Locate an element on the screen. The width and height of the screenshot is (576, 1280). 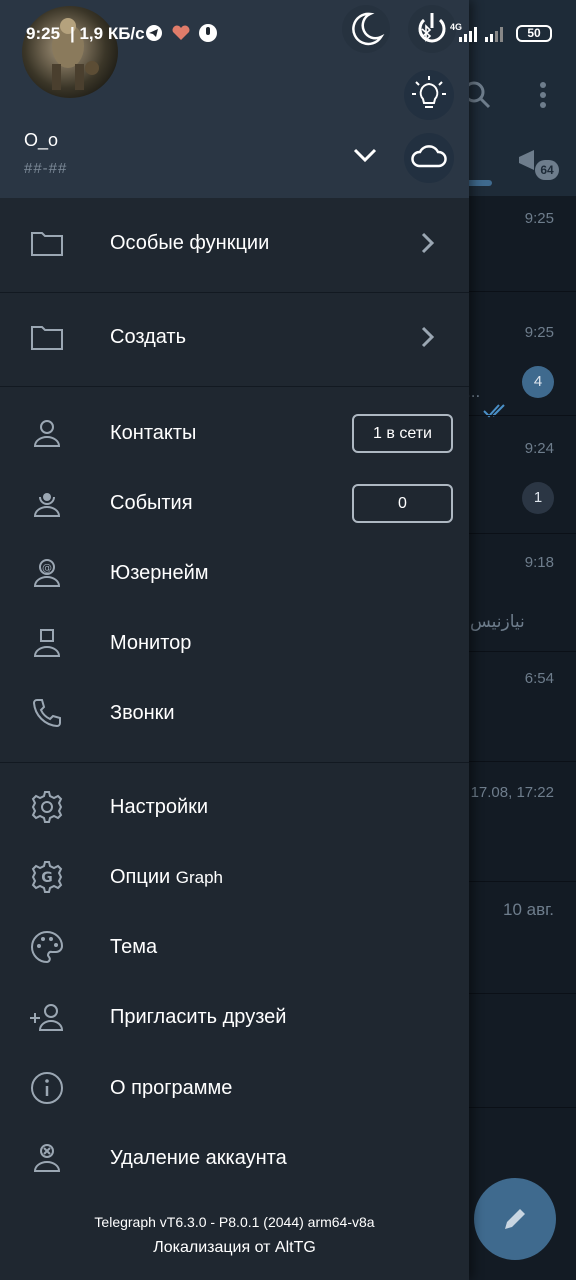
menu-item-label: События is located at coordinates (151, 502).